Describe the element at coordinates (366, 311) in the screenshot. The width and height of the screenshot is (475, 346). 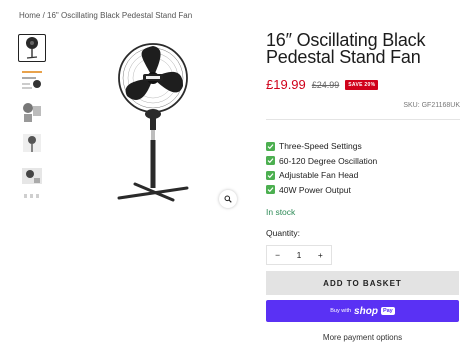
I see `shop-logo: shop` at that location.